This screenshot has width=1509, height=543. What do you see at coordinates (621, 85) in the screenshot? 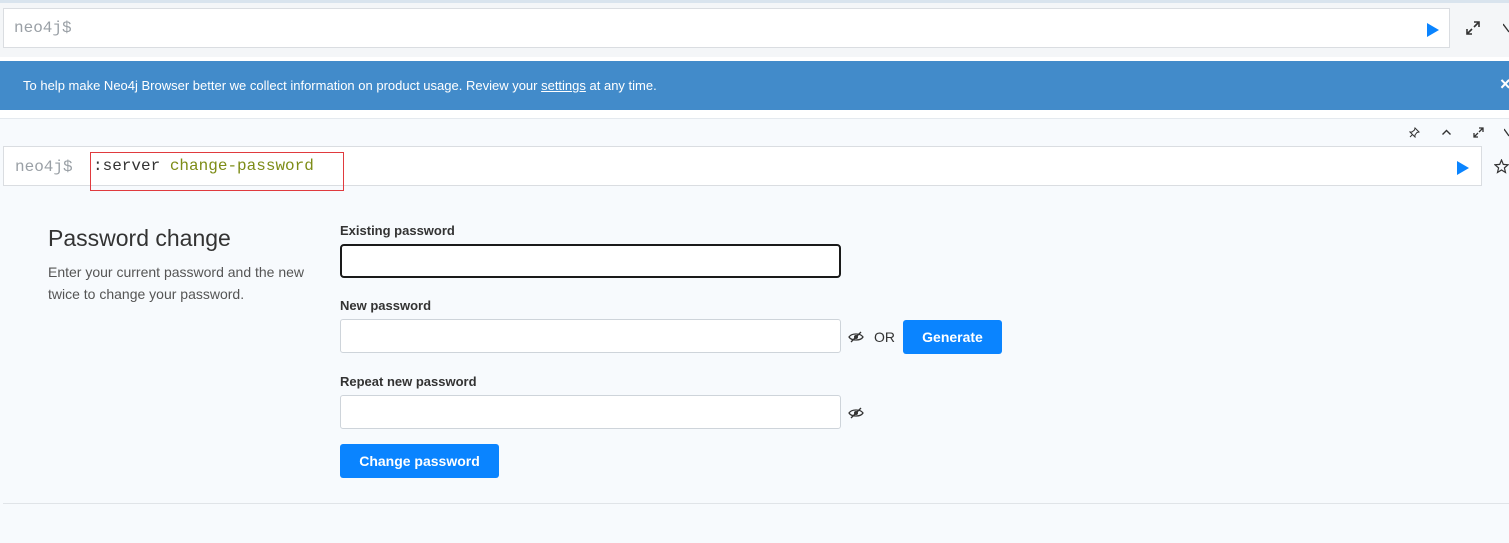
I see `banner-text-after: at any time.` at bounding box center [621, 85].